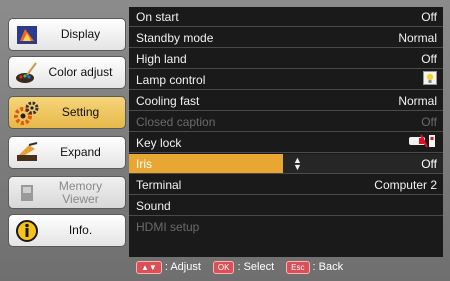 This screenshot has width=450, height=281. I want to click on menu-row-value: Computer 2, so click(405, 184).